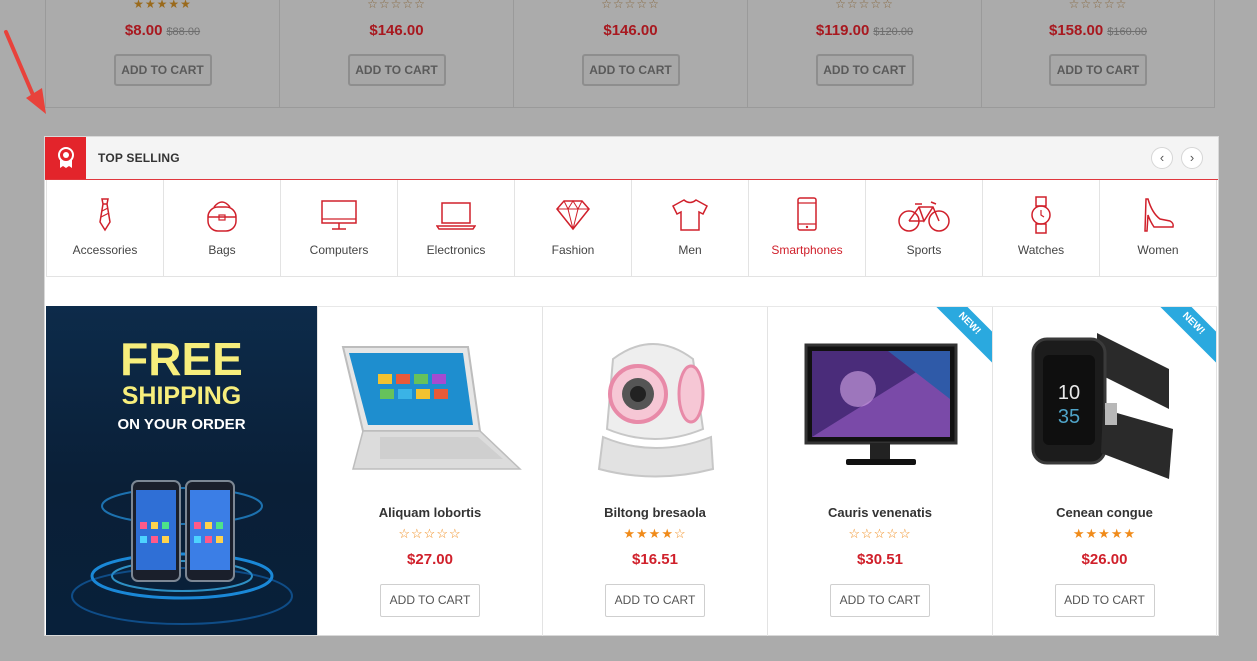 The height and width of the screenshot is (661, 1257). Describe the element at coordinates (139, 158) in the screenshot. I see `module-title: TOP SELLING` at that location.